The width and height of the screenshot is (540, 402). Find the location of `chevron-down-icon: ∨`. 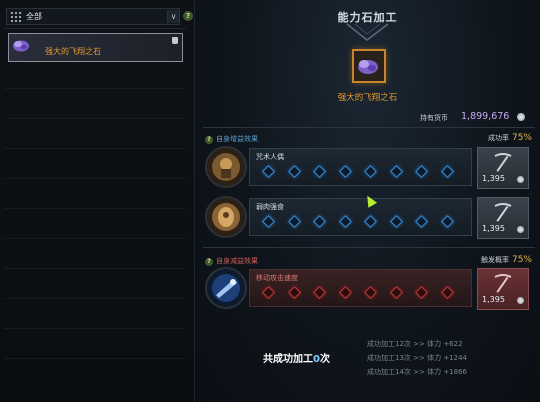

chevron-down-icon: ∨ is located at coordinates (173, 16).